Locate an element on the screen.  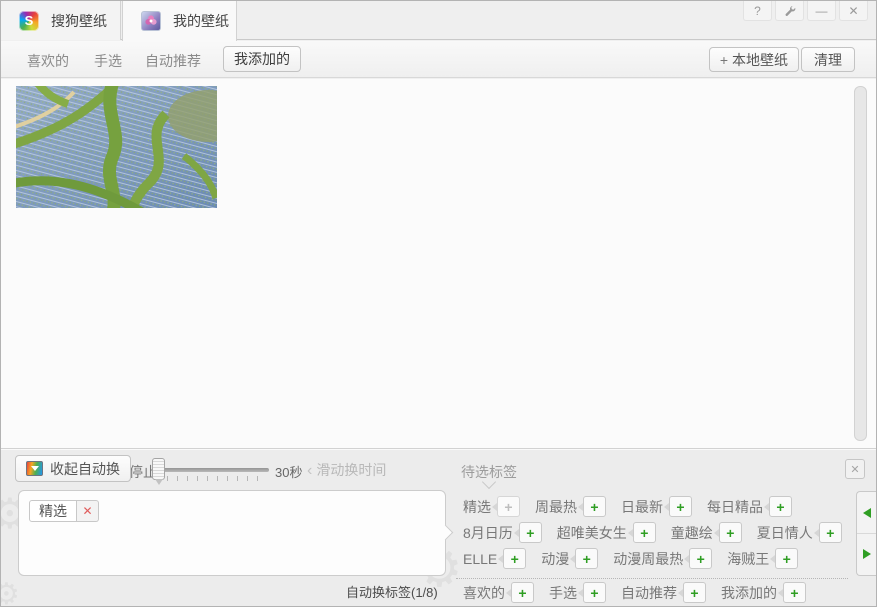
tag-item: 每日精品 + is located at coordinates (749, 506).